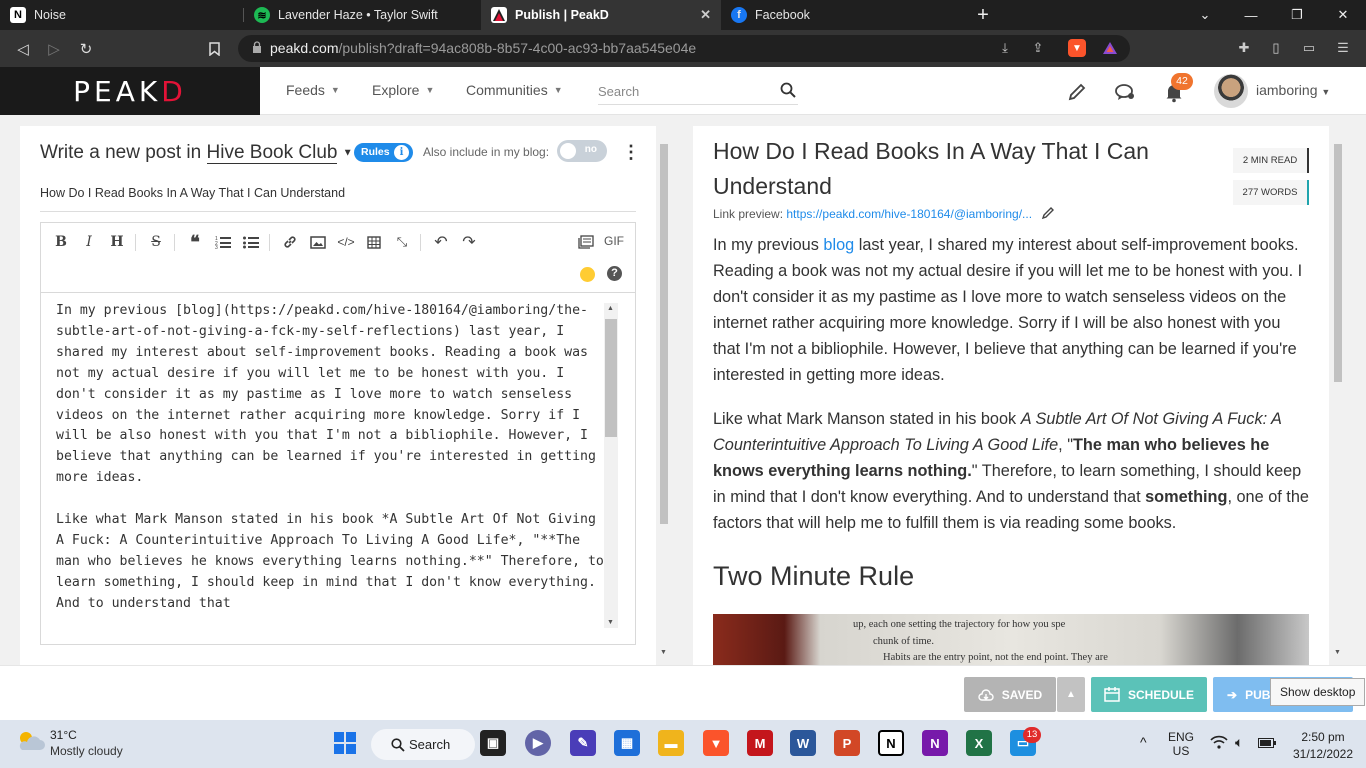 This screenshot has width=1366, height=768. I want to click on scroll-up-icon: ▲, so click(610, 308).